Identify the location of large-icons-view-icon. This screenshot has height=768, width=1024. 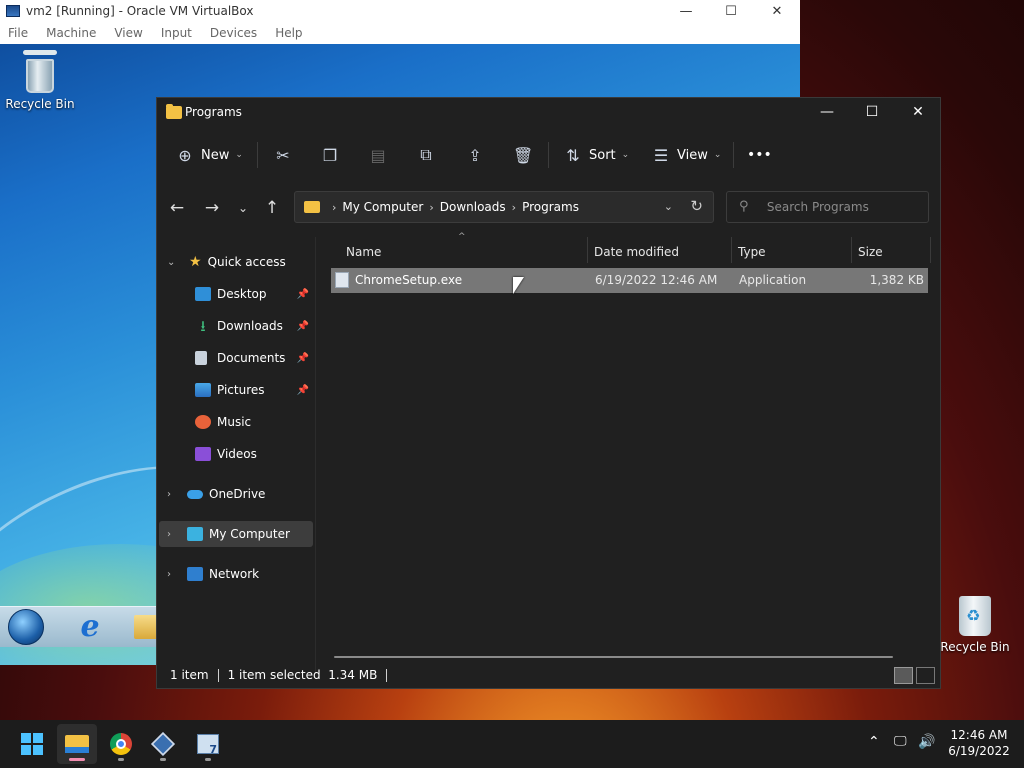
(925, 675).